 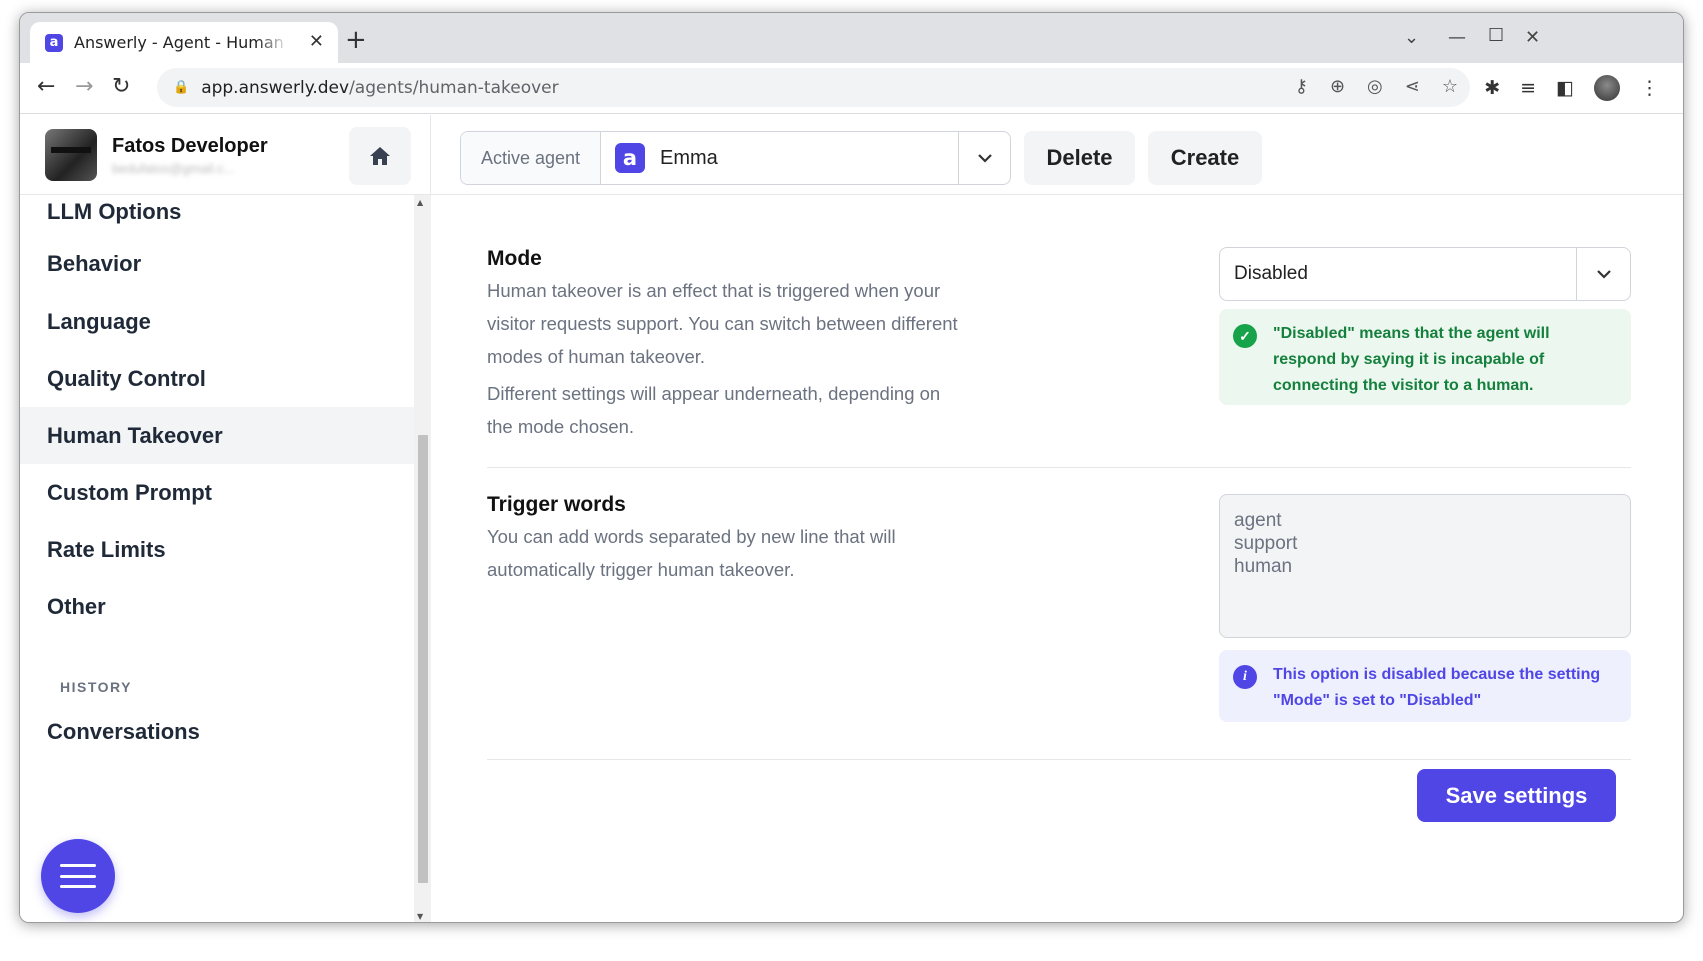 I want to click on key-icon: ⚷, so click(x=1301, y=86).